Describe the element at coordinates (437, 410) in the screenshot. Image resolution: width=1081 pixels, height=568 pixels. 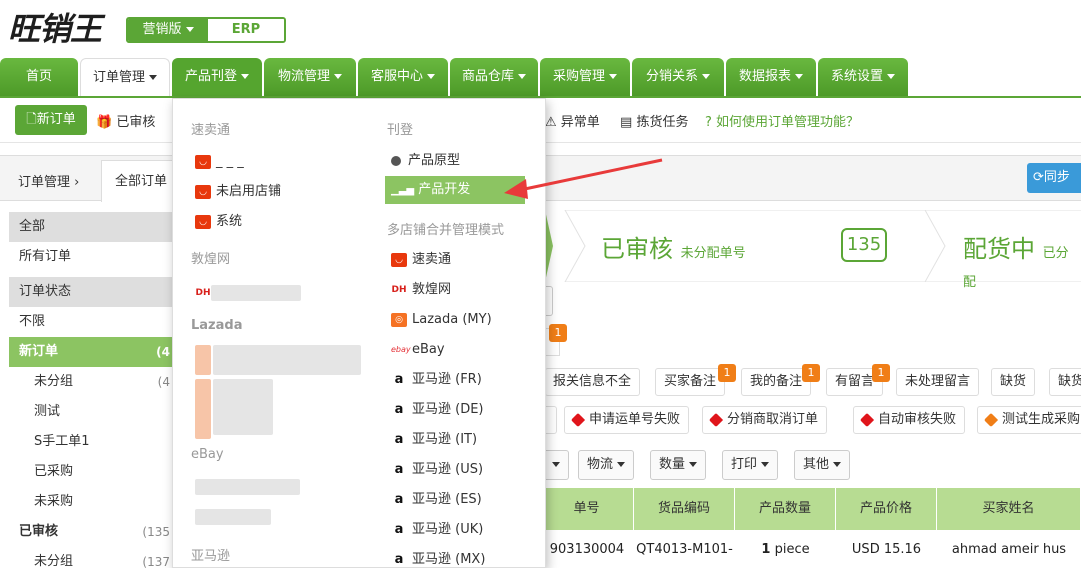
I see `menu-item-amazon-de: a 亚马逊 (DE)` at that location.